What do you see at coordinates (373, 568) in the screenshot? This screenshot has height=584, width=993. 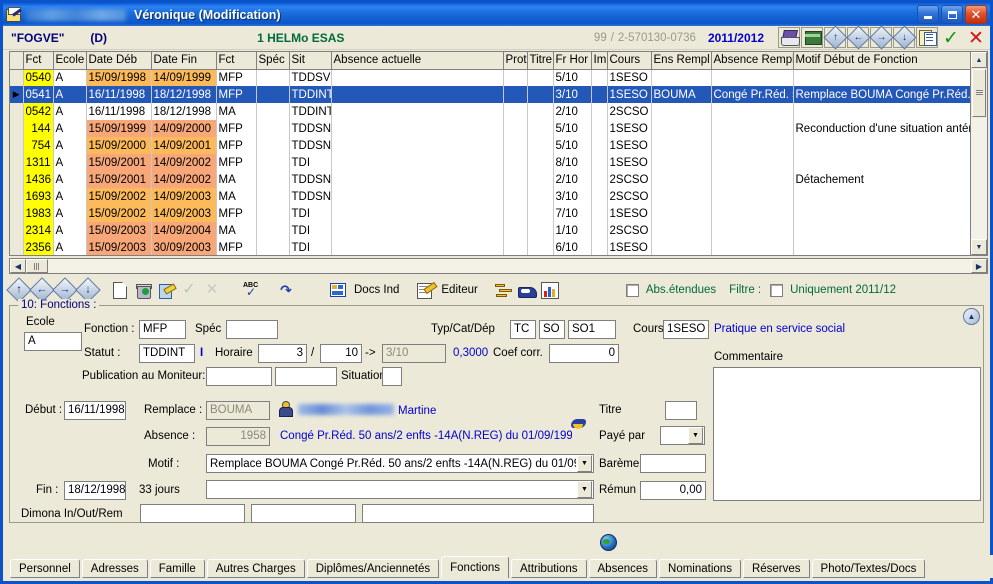 I see `tab-dipl-mes-anciennet-s: Diplômes/Anciennetés` at bounding box center [373, 568].